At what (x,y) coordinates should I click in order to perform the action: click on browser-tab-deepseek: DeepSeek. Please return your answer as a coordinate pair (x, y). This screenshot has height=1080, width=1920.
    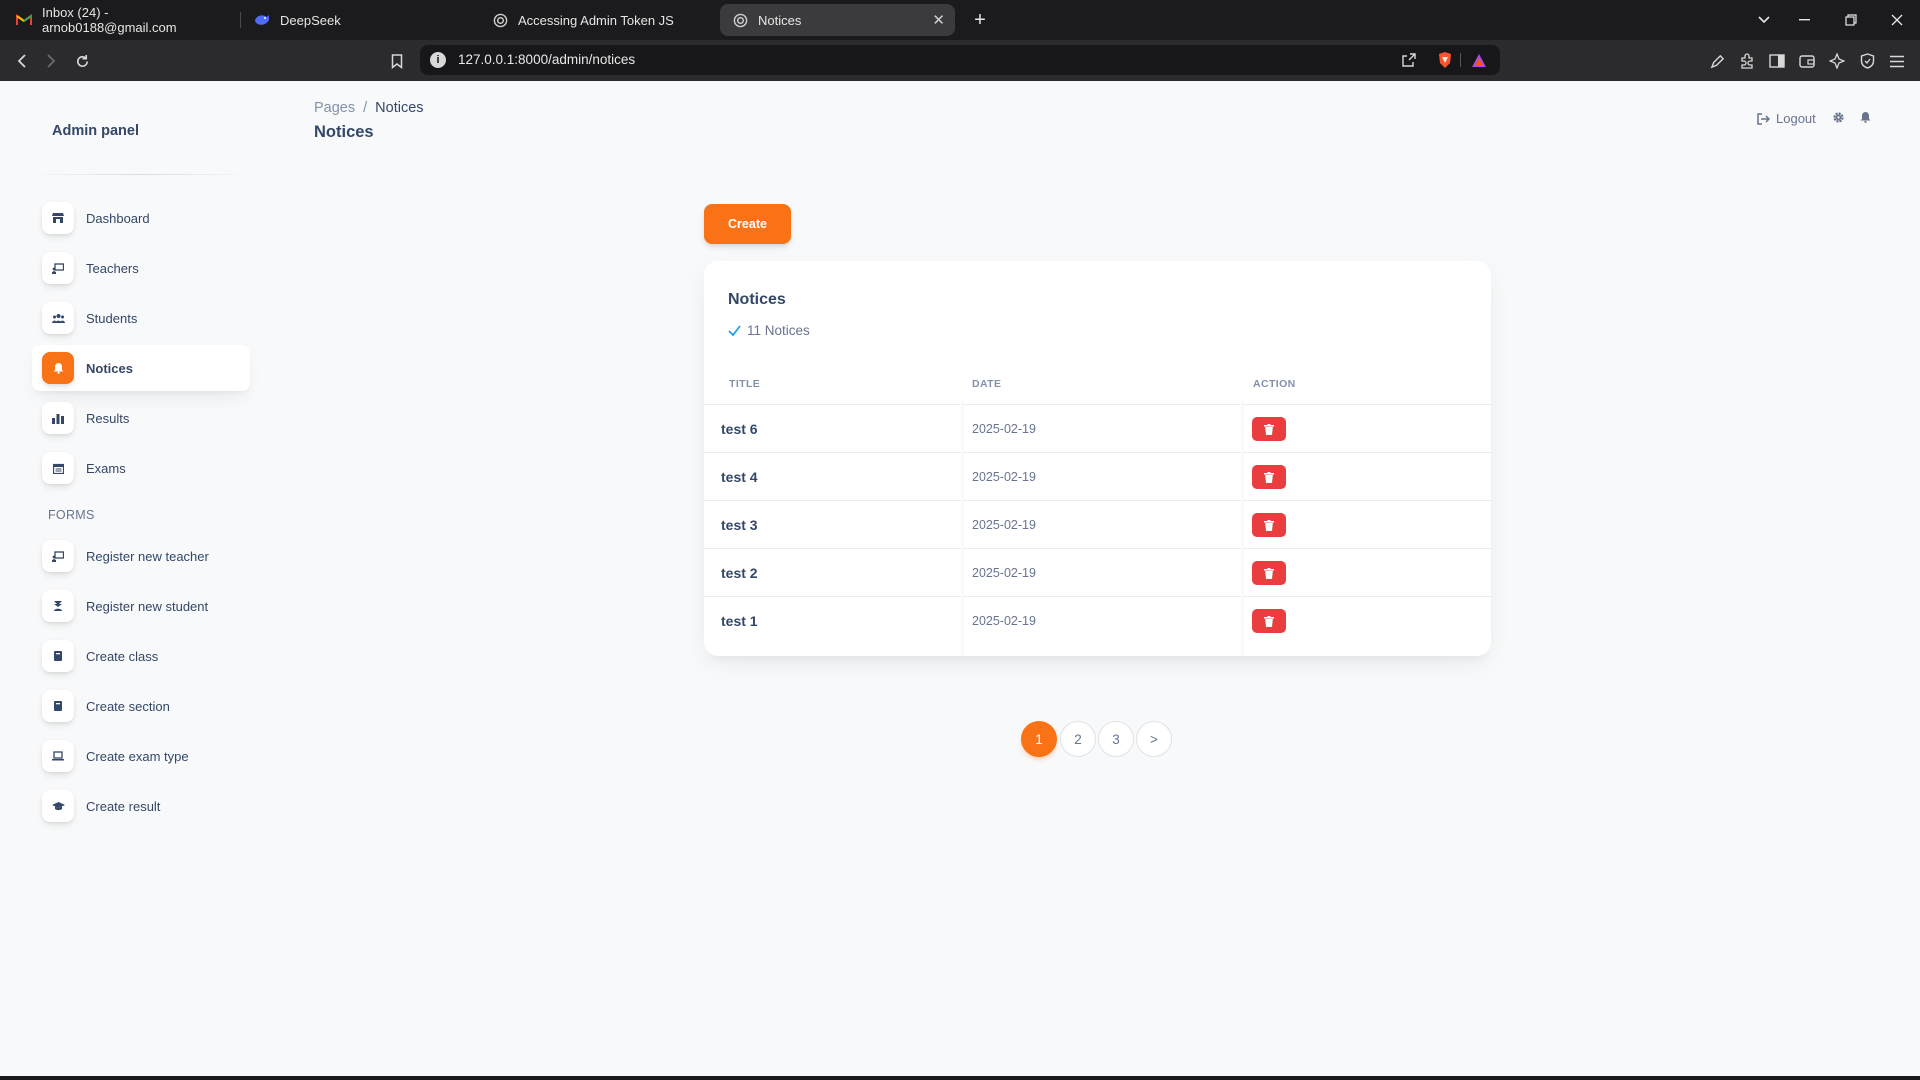
    Looking at the image, I should click on (360, 20).